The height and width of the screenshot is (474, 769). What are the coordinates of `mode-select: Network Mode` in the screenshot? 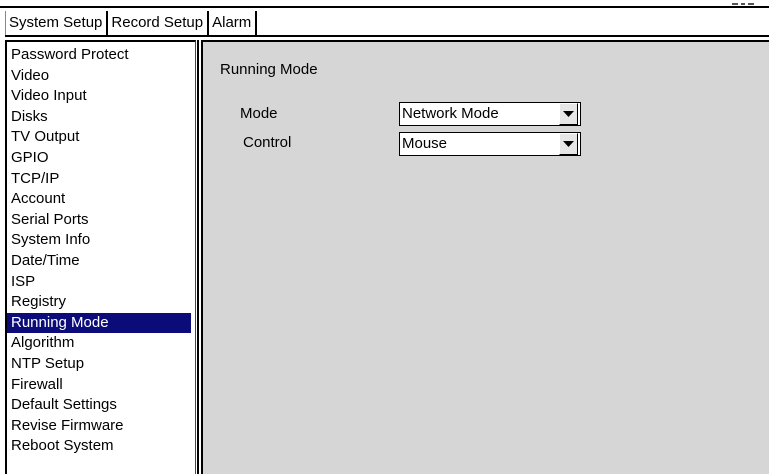 It's located at (490, 114).